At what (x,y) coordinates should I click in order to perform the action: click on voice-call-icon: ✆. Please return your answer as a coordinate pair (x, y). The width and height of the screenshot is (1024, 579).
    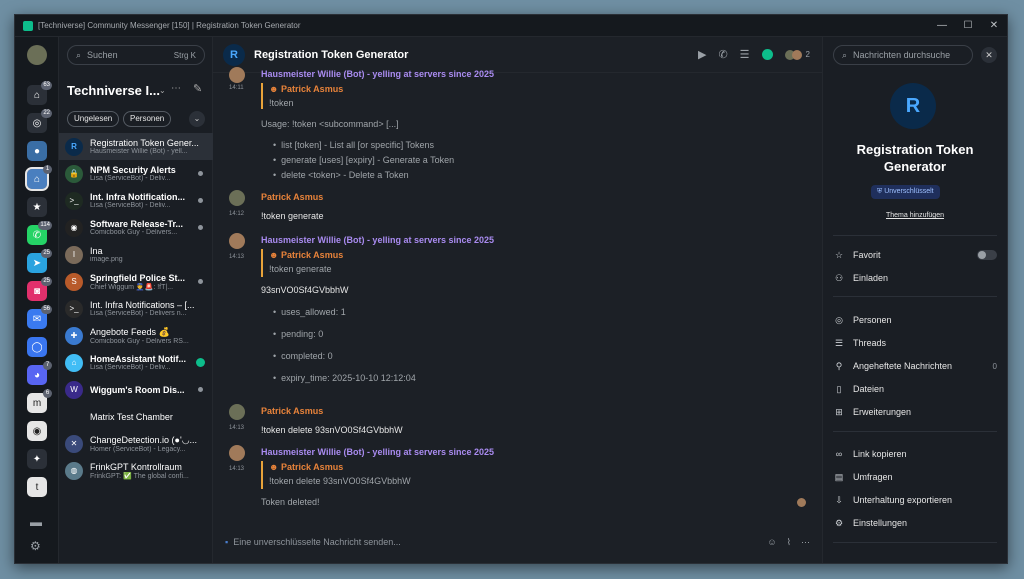
    Looking at the image, I should click on (722, 54).